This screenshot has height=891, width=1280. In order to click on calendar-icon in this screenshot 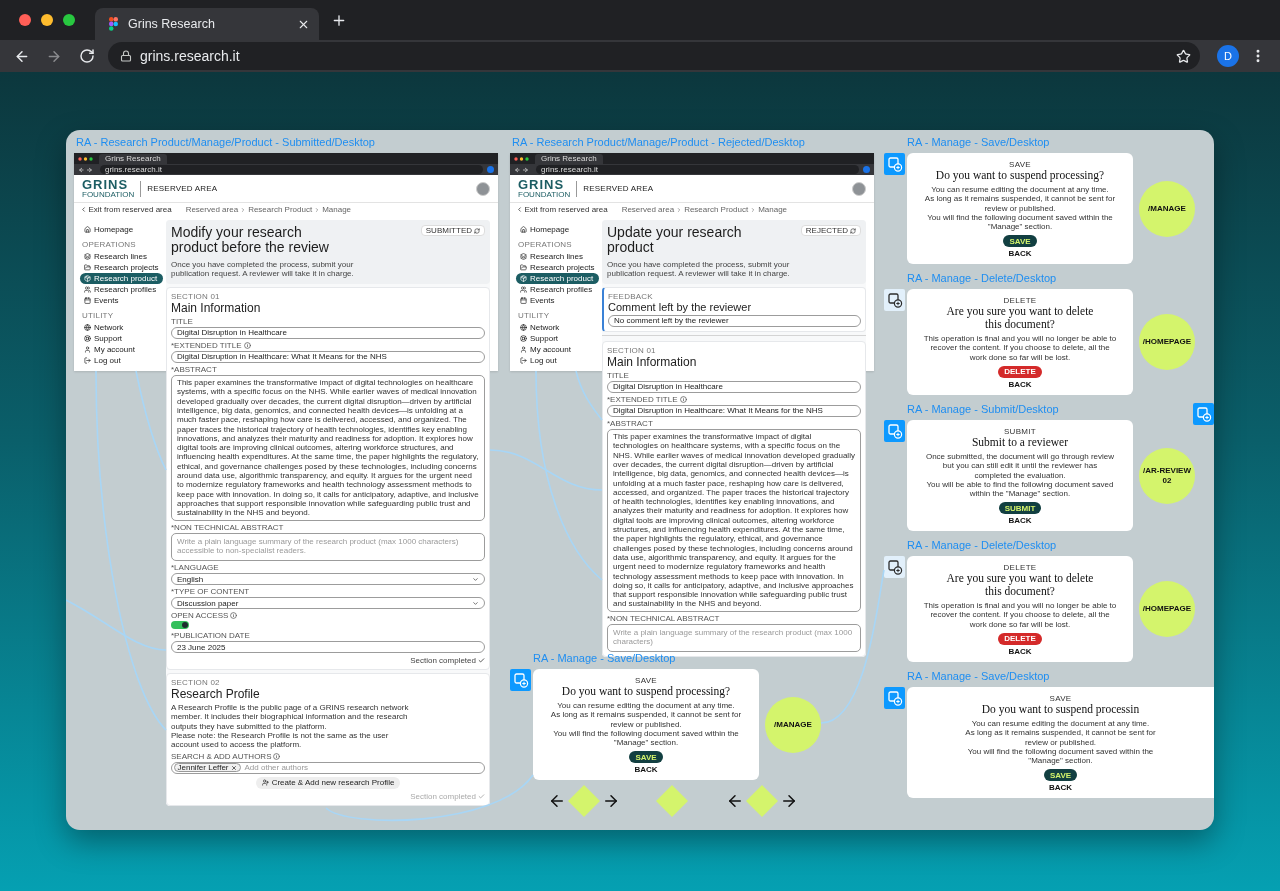, I will do `click(523, 300)`.